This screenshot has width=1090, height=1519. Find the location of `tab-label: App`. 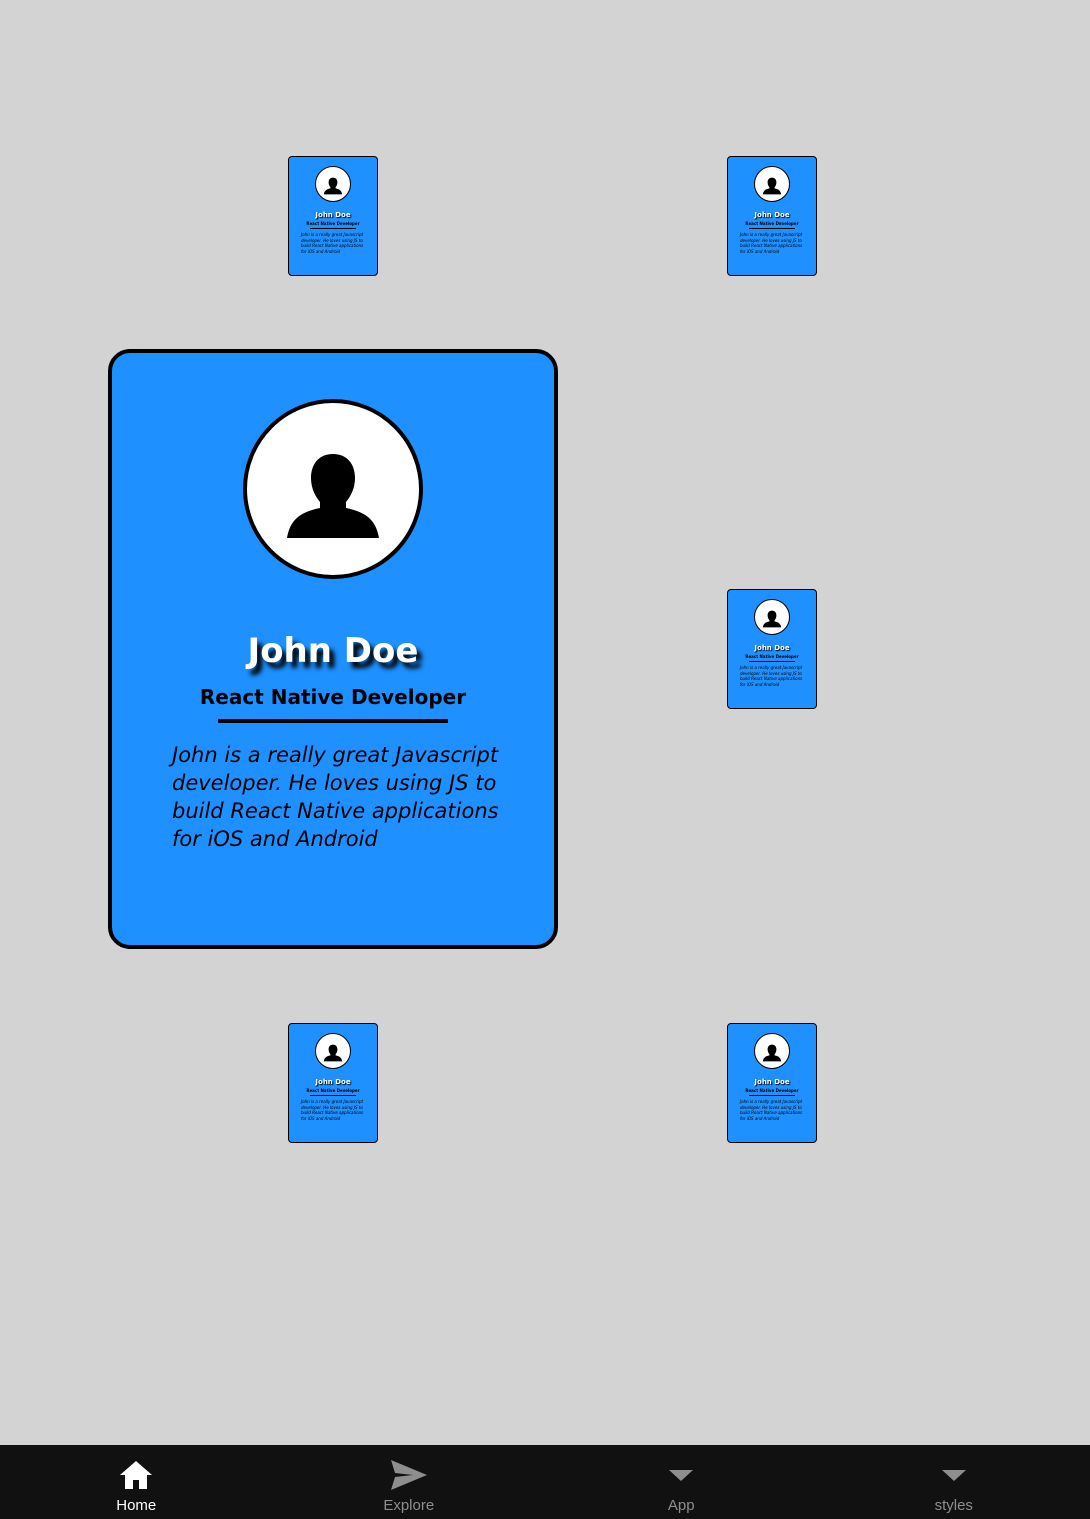

tab-label: App is located at coordinates (681, 1505).